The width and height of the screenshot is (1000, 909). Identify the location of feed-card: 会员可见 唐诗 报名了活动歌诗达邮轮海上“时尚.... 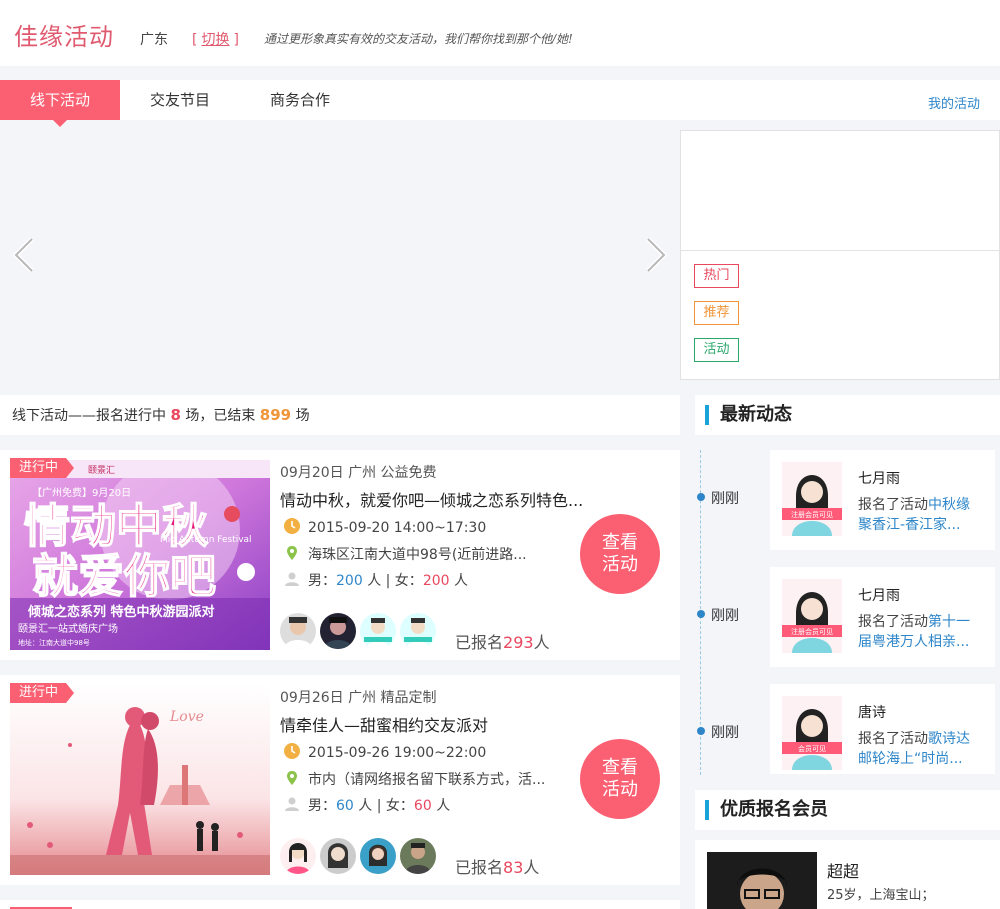
(882, 729).